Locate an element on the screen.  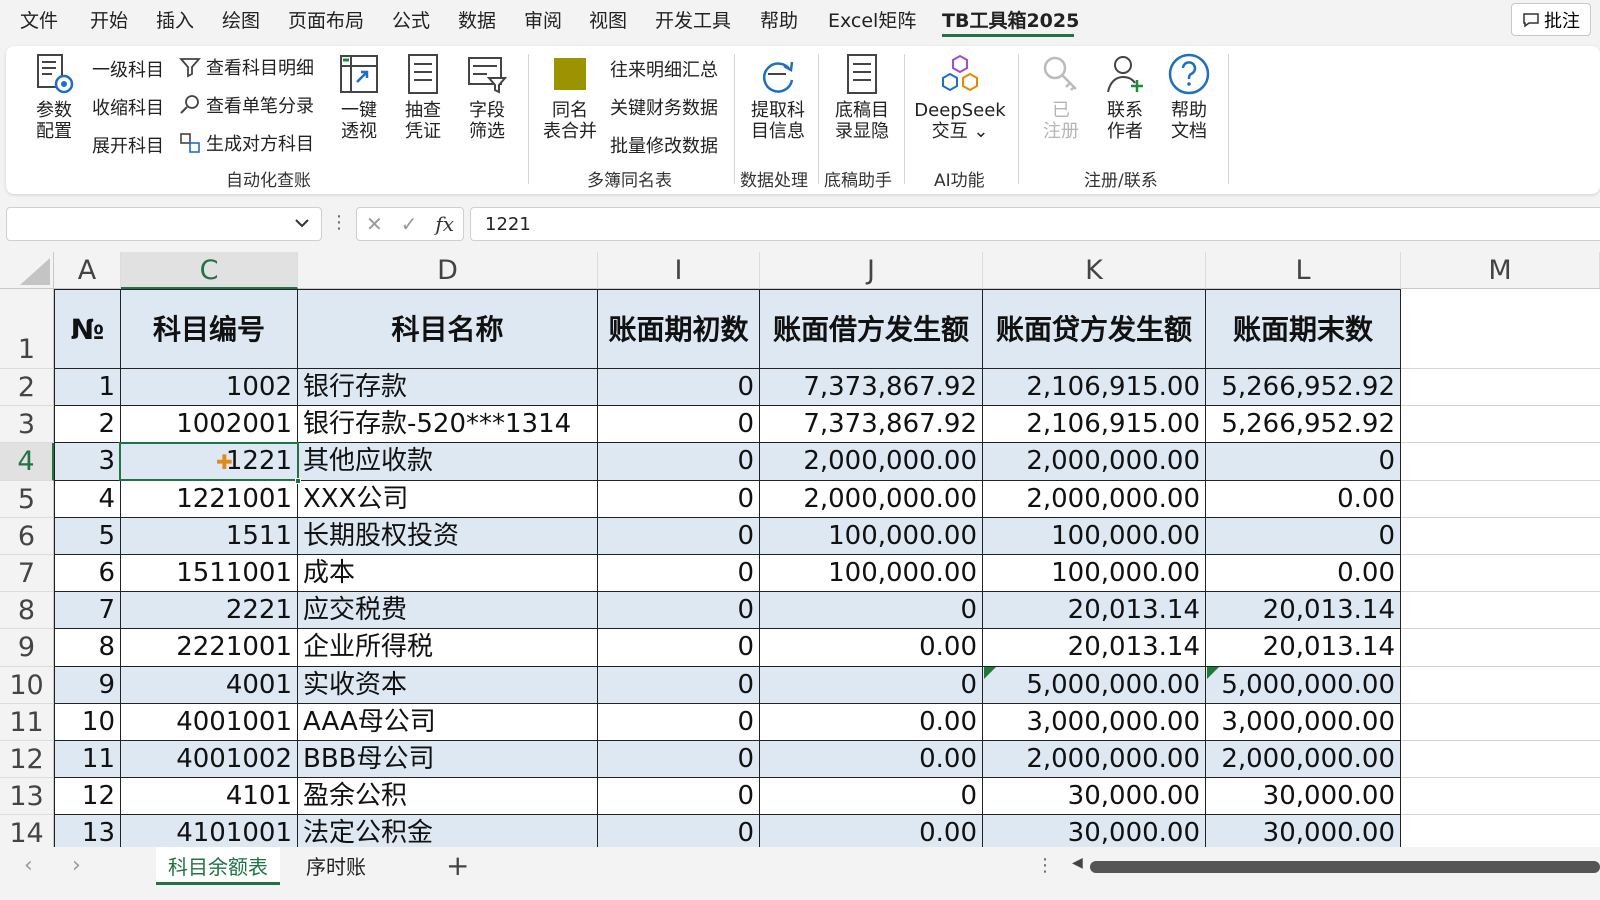
insert-function-icon: fx is located at coordinates (444, 224).